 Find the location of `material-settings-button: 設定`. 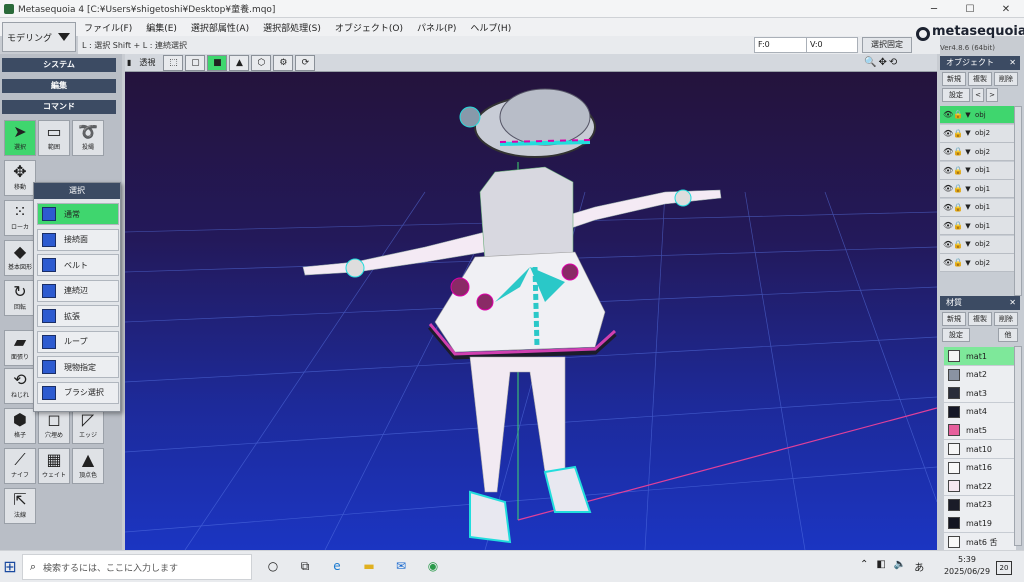

material-settings-button: 設定 is located at coordinates (956, 335).